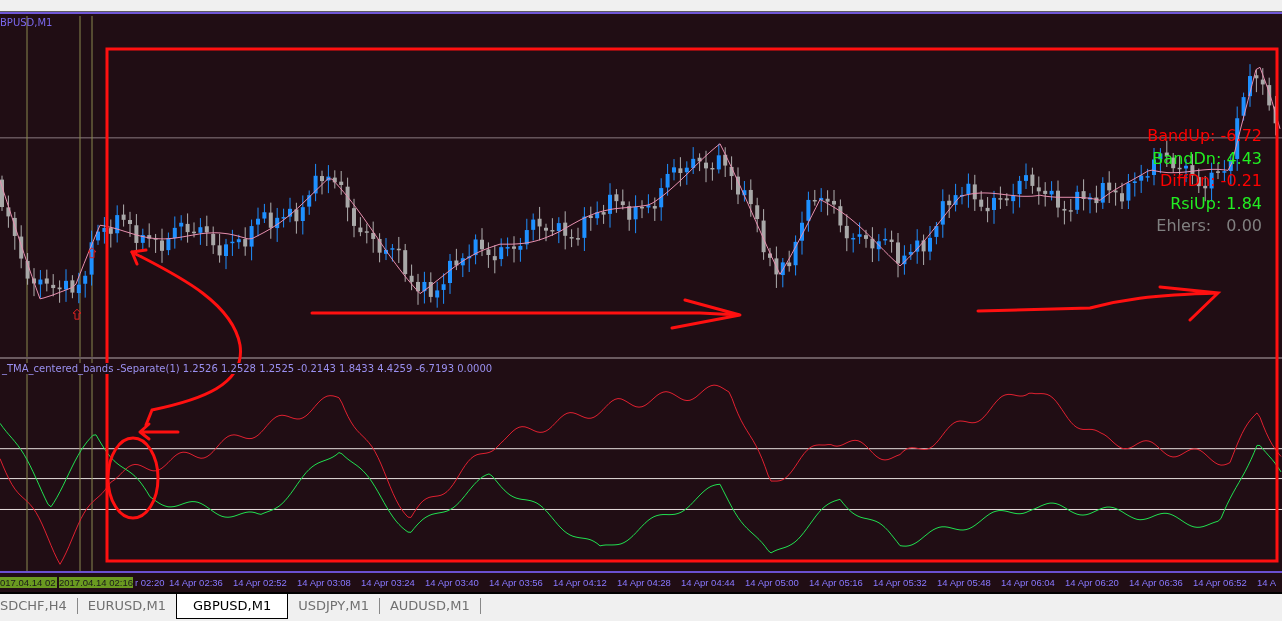  What do you see at coordinates (38, 606) in the screenshot?
I see `chart-tab: SDCHF,H4` at bounding box center [38, 606].